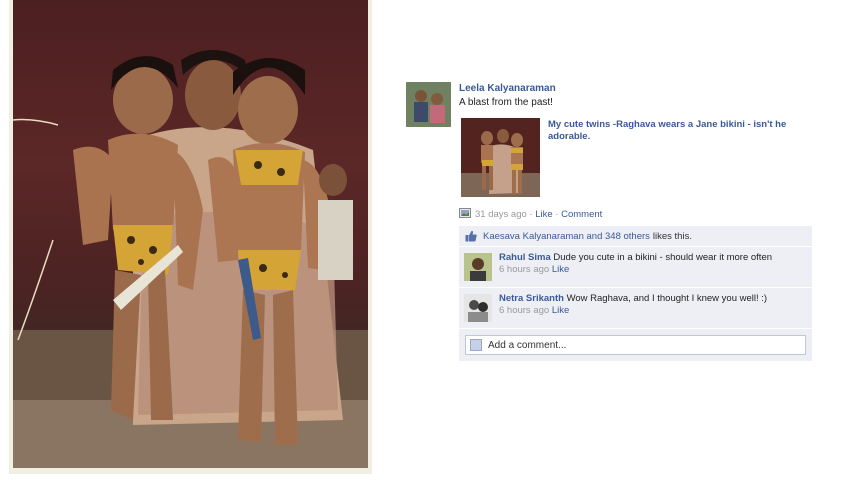 This screenshot has width=854, height=480. Describe the element at coordinates (525, 257) in the screenshot. I see `commenter-name: Rahul Sima` at that location.